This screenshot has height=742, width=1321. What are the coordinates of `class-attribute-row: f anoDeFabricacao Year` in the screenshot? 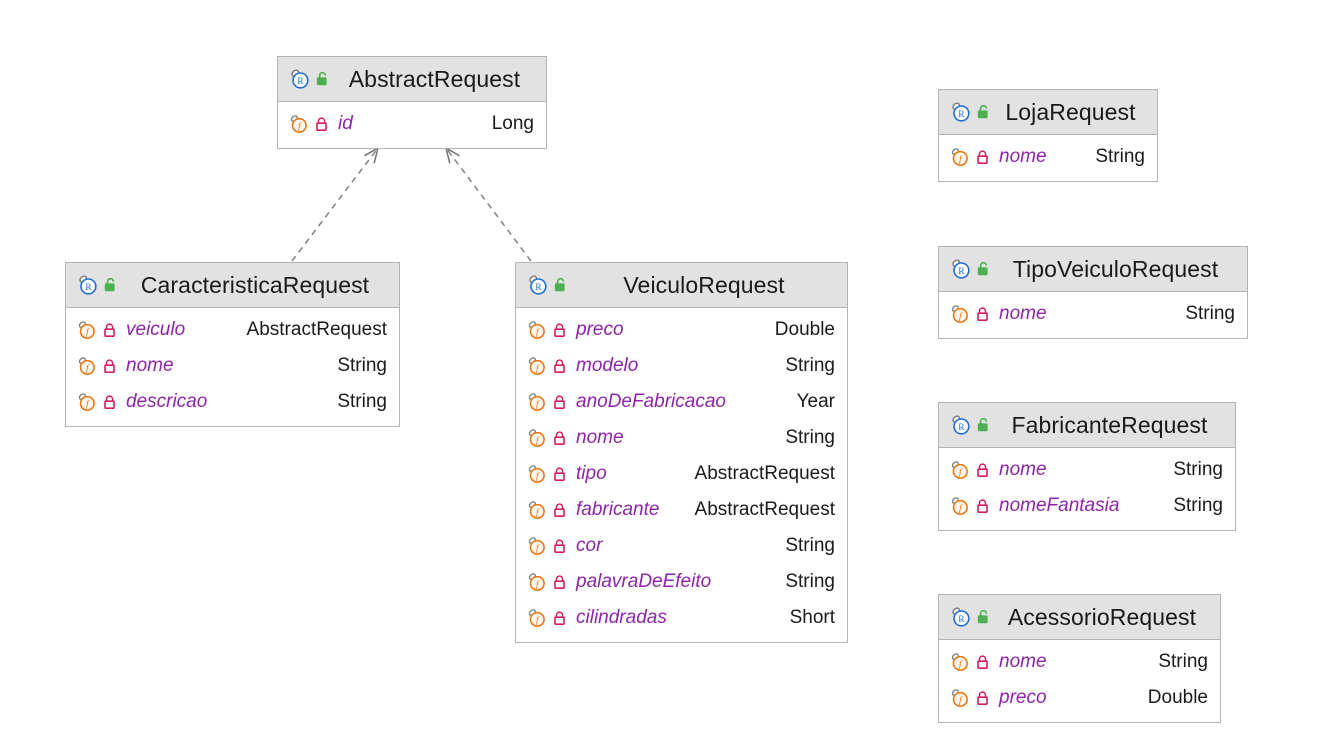 It's located at (681, 402).